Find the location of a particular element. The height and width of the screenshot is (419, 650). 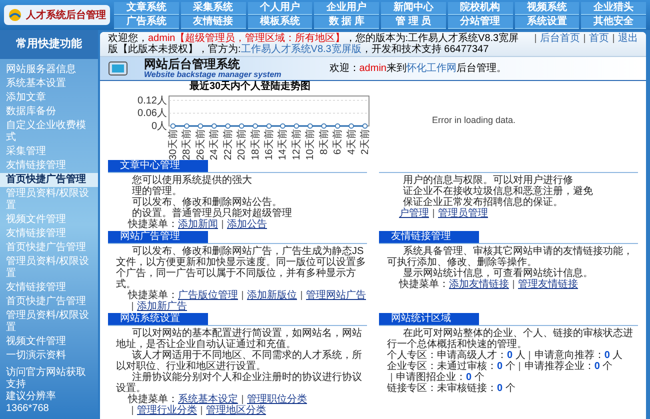

screen-icon is located at coordinates (118, 68).